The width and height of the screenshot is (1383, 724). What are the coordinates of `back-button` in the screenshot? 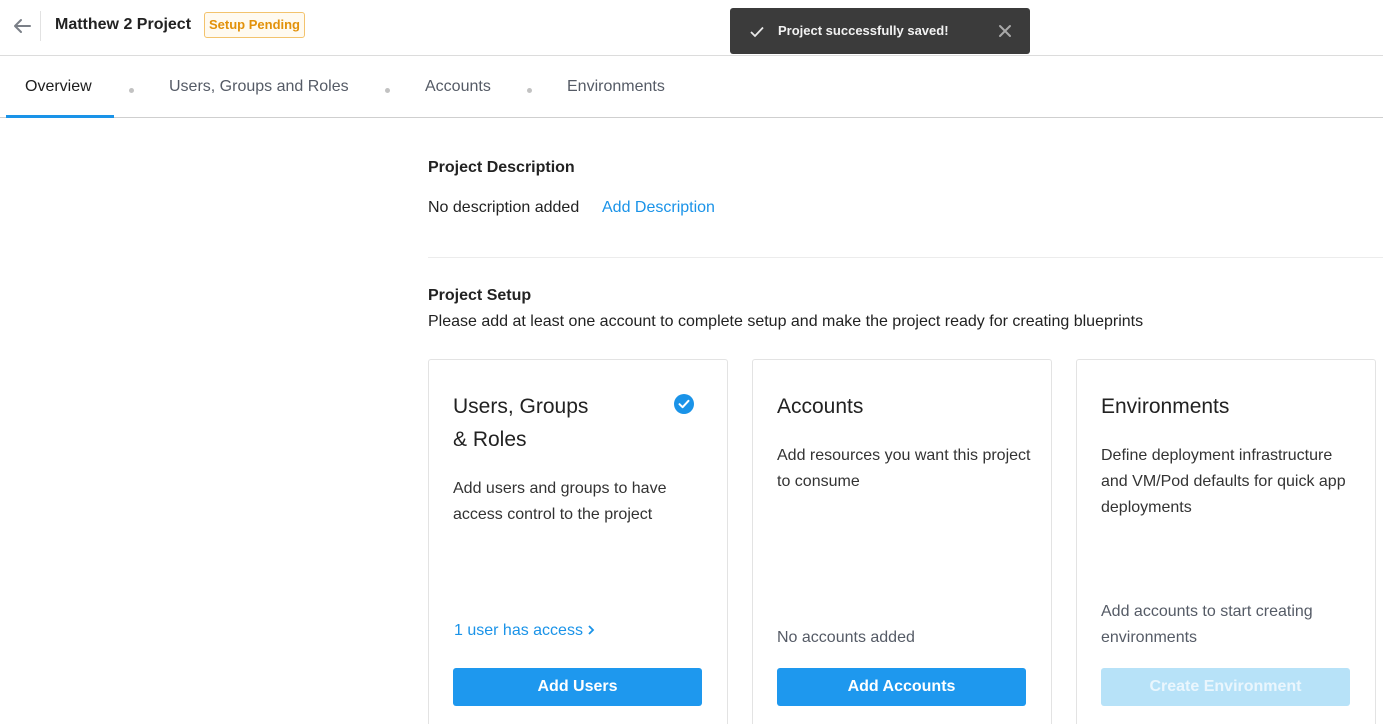 It's located at (23, 26).